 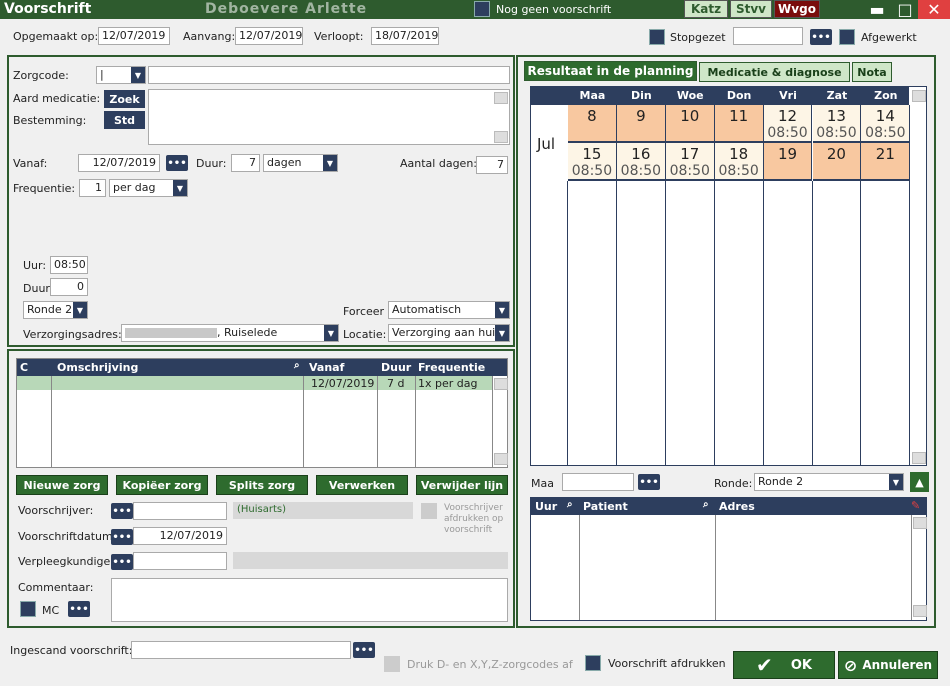 I want to click on verpleegkundige-name-field, so click(x=370, y=560).